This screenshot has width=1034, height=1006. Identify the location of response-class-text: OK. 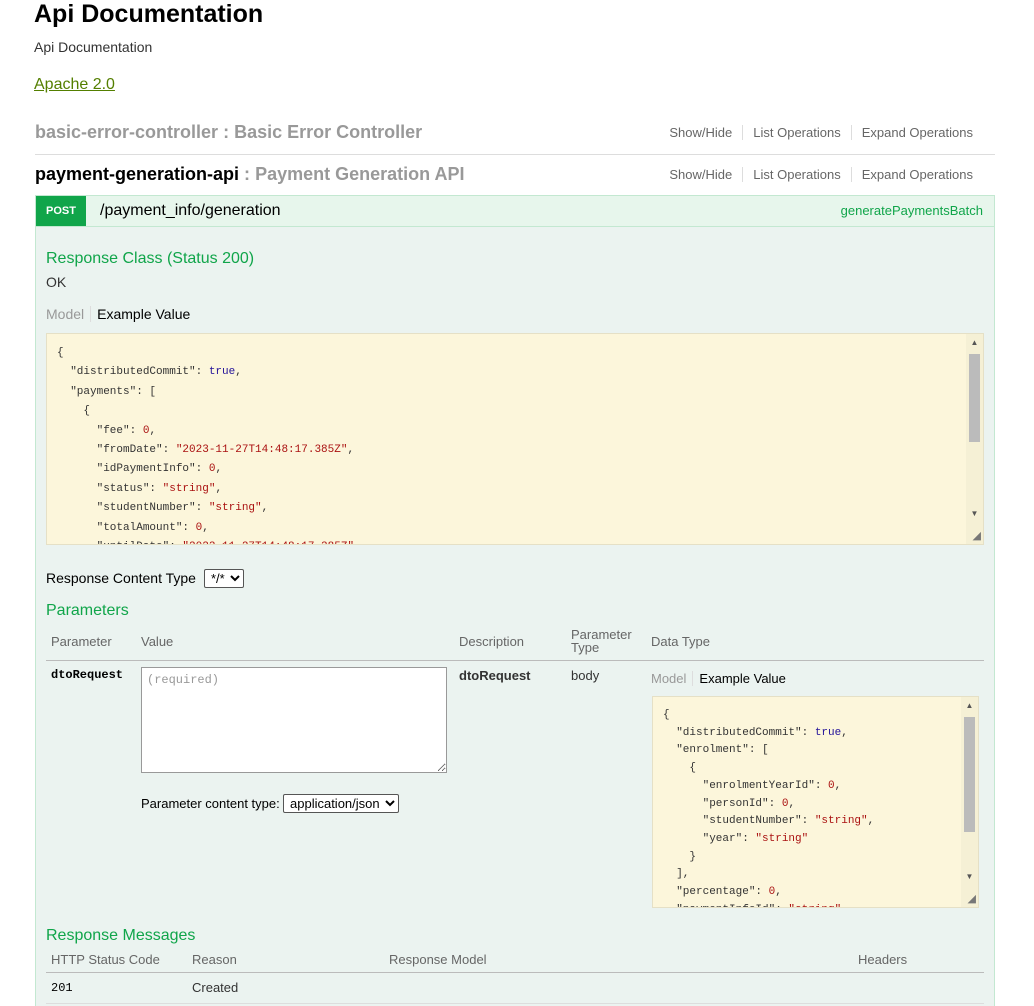
(56, 282).